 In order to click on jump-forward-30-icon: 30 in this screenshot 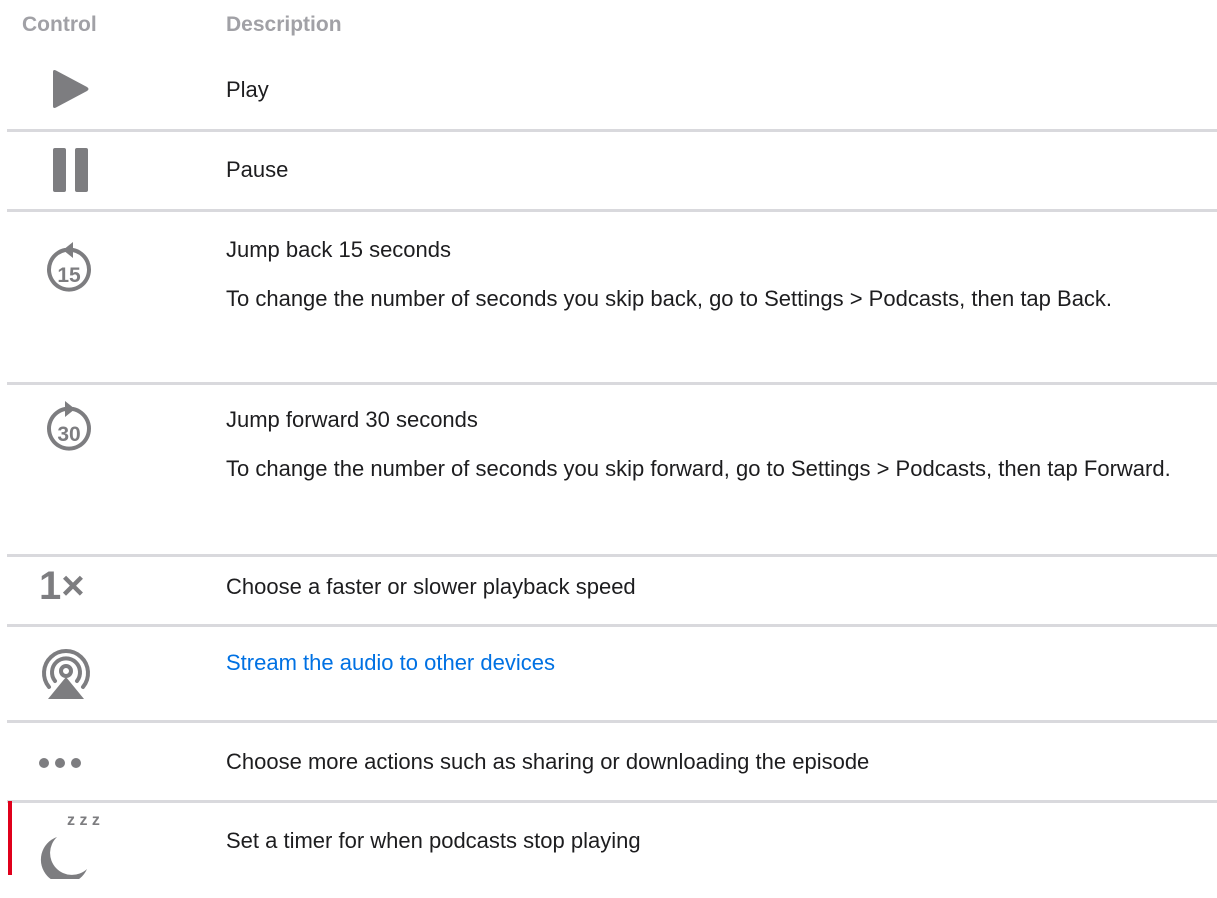, I will do `click(72, 425)`.